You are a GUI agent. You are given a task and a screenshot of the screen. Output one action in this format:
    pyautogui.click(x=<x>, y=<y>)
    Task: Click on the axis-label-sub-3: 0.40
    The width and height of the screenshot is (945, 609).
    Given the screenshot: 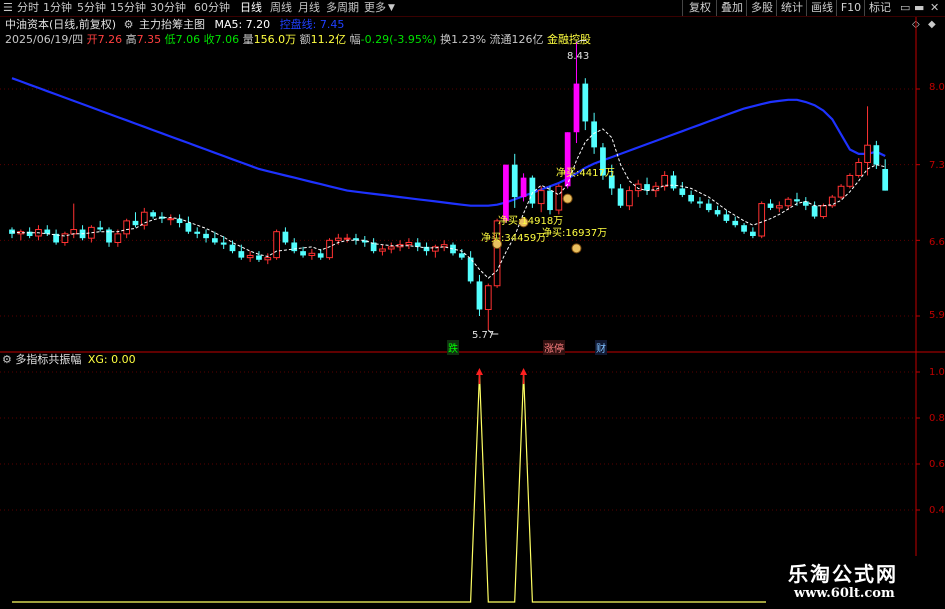 What is the action you would take?
    pyautogui.click(x=937, y=510)
    